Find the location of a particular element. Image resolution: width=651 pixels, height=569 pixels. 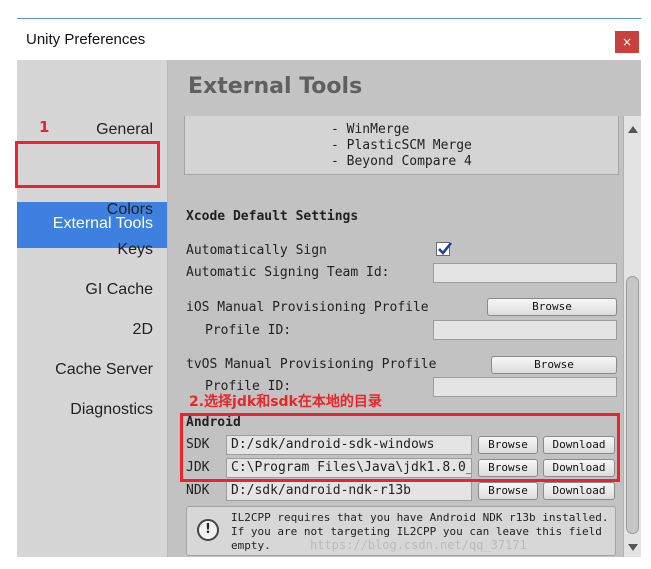

sidebar-item-colors: Colors is located at coordinates (130, 210).